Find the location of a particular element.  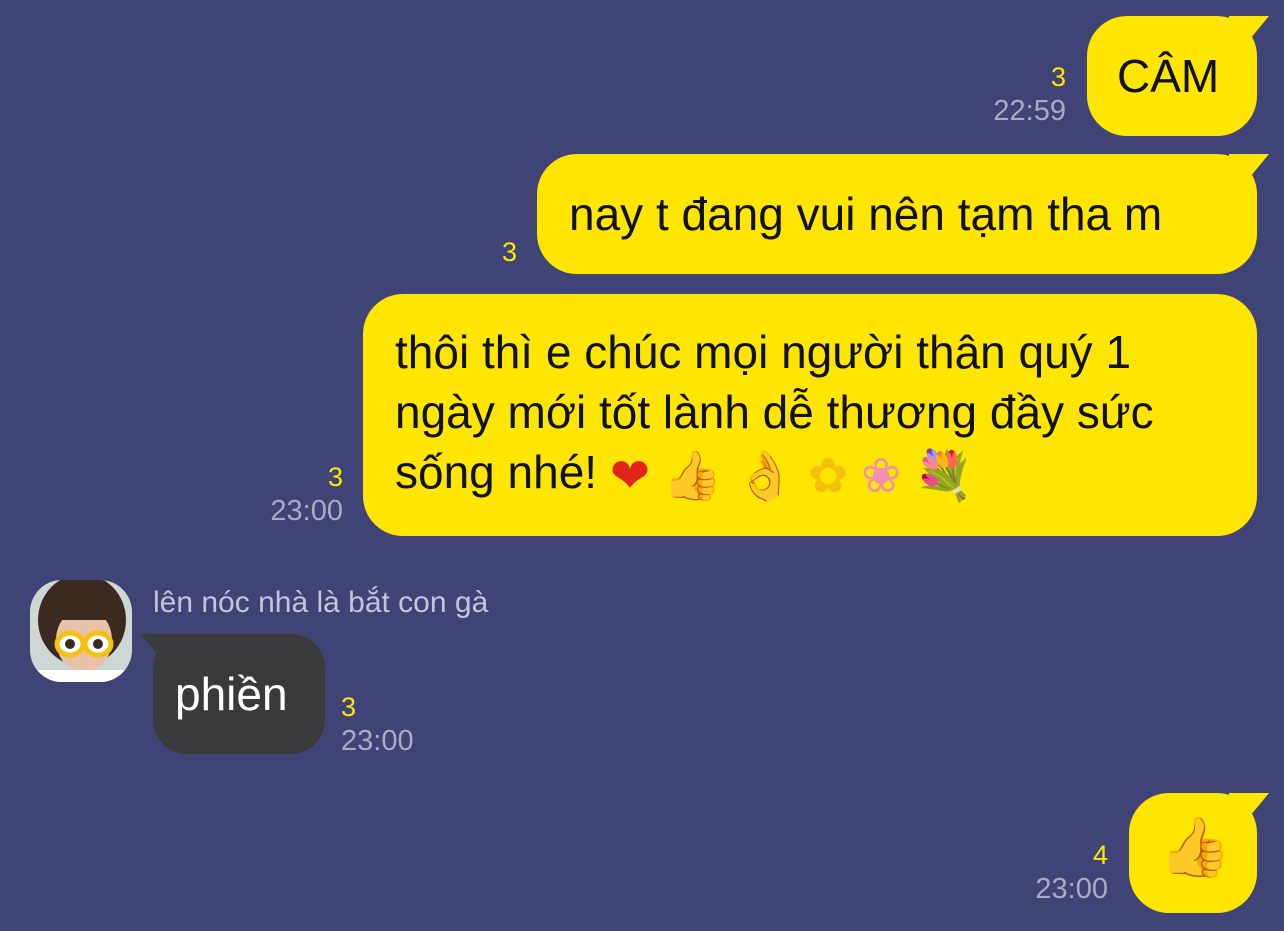

message-time: 22:59 is located at coordinates (1029, 111).